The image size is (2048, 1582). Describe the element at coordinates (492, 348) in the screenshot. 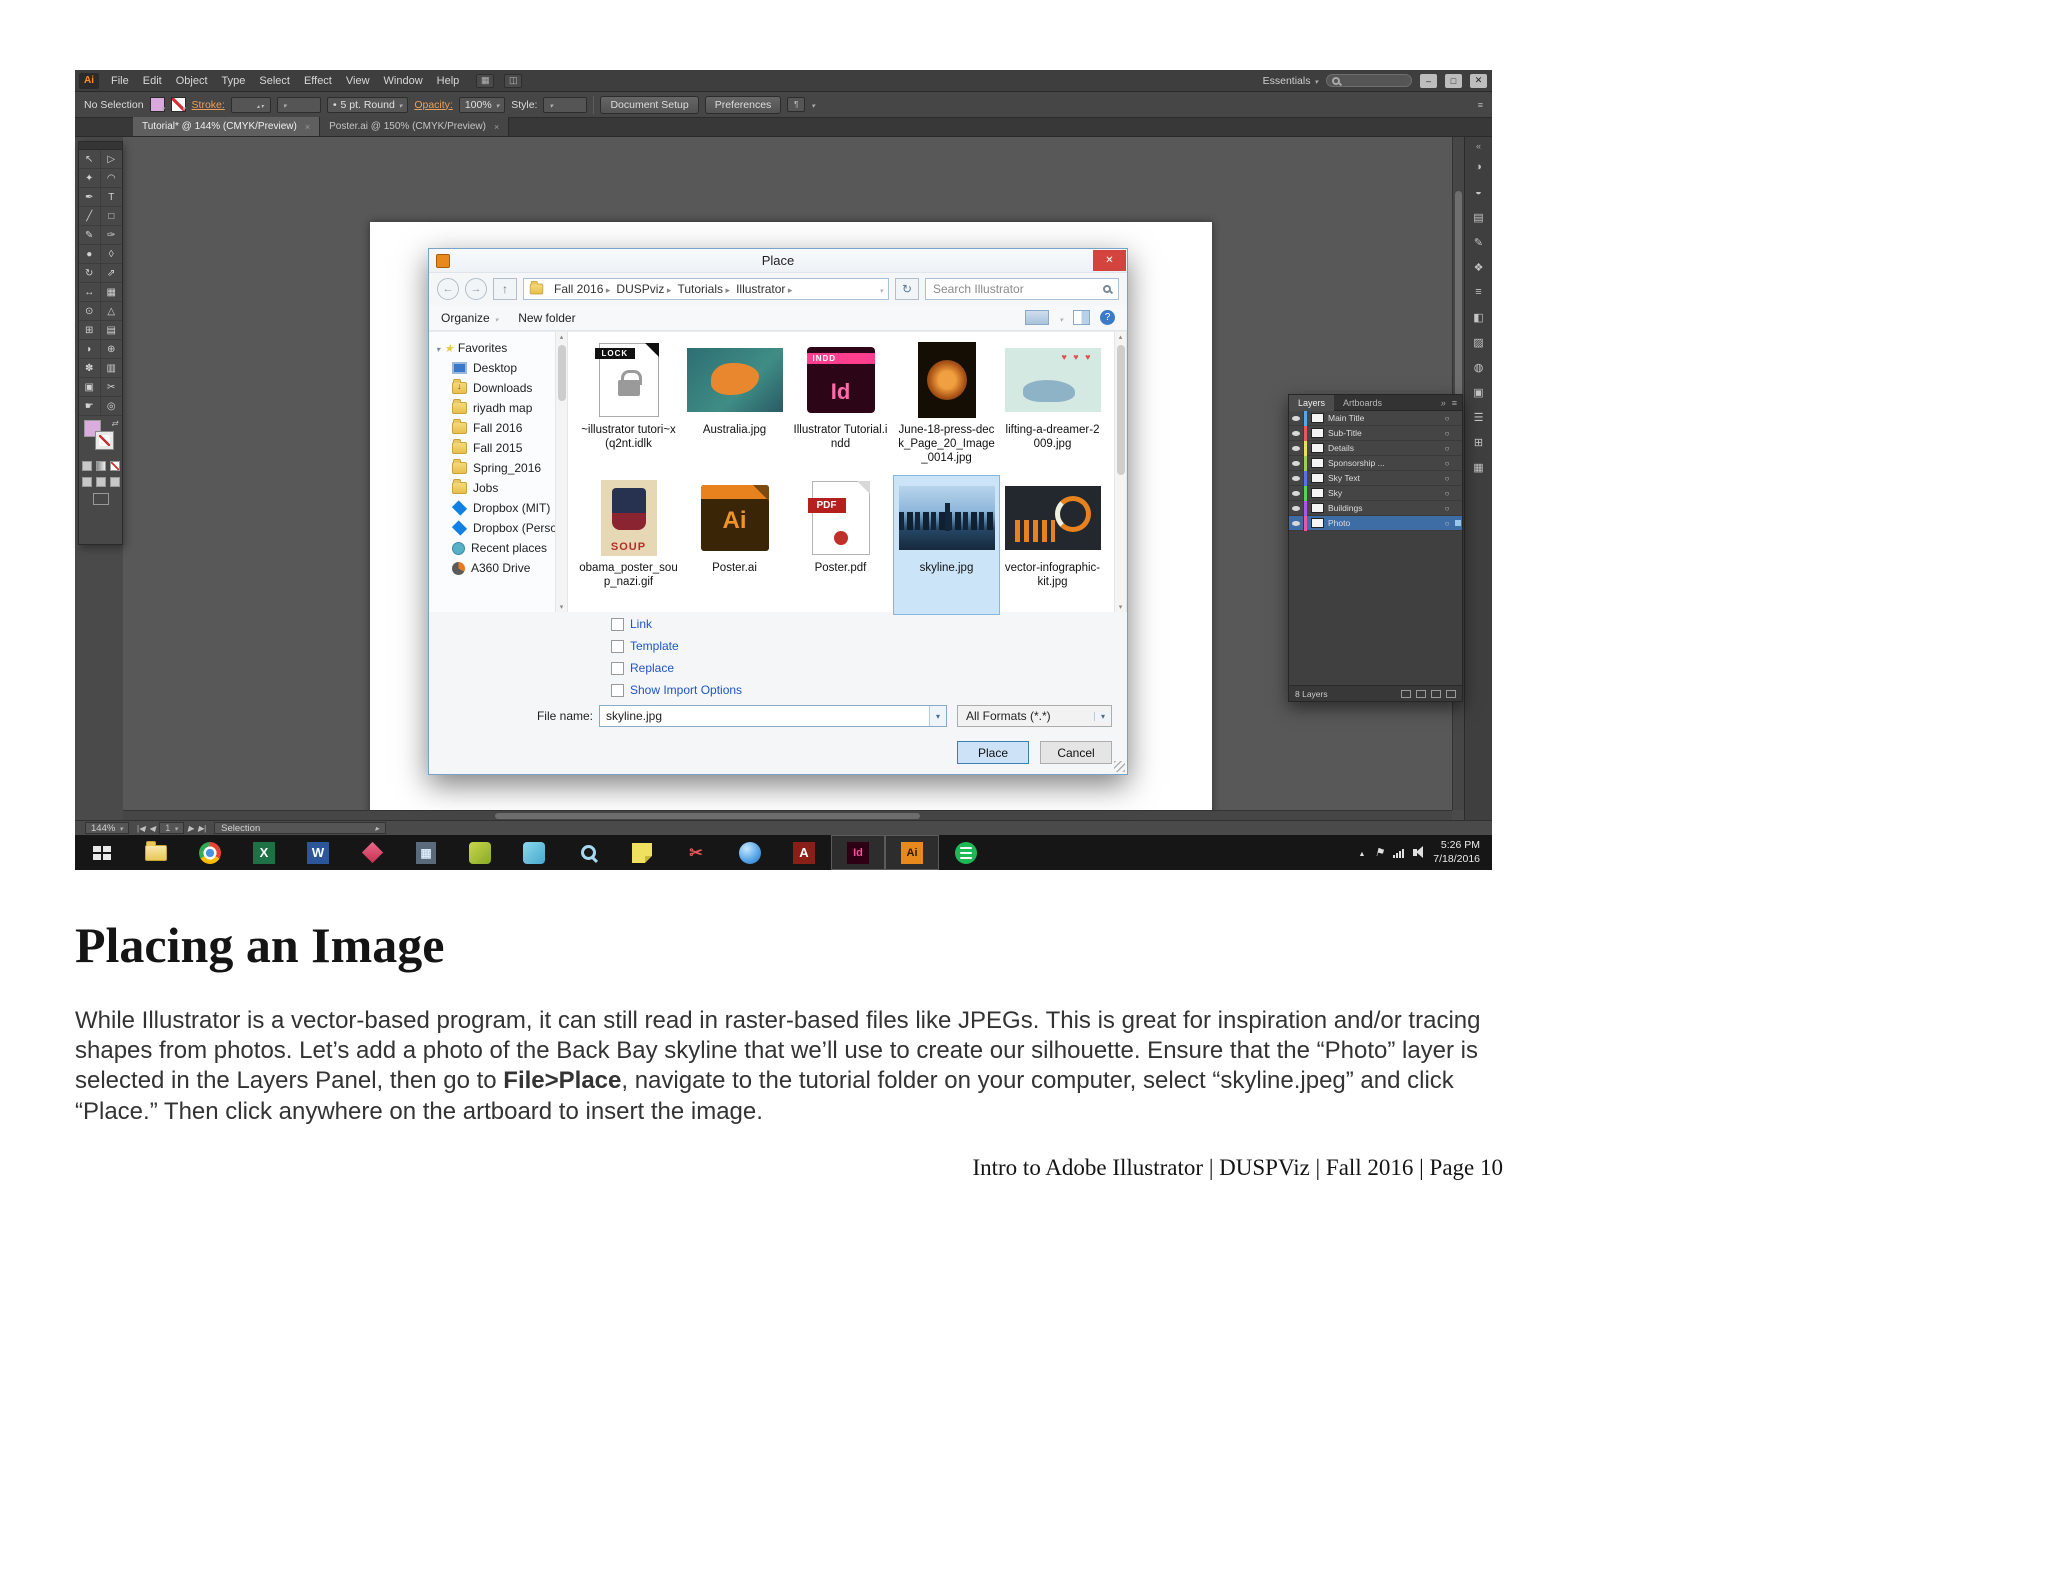

I see `favorites-group: Favorites` at that location.